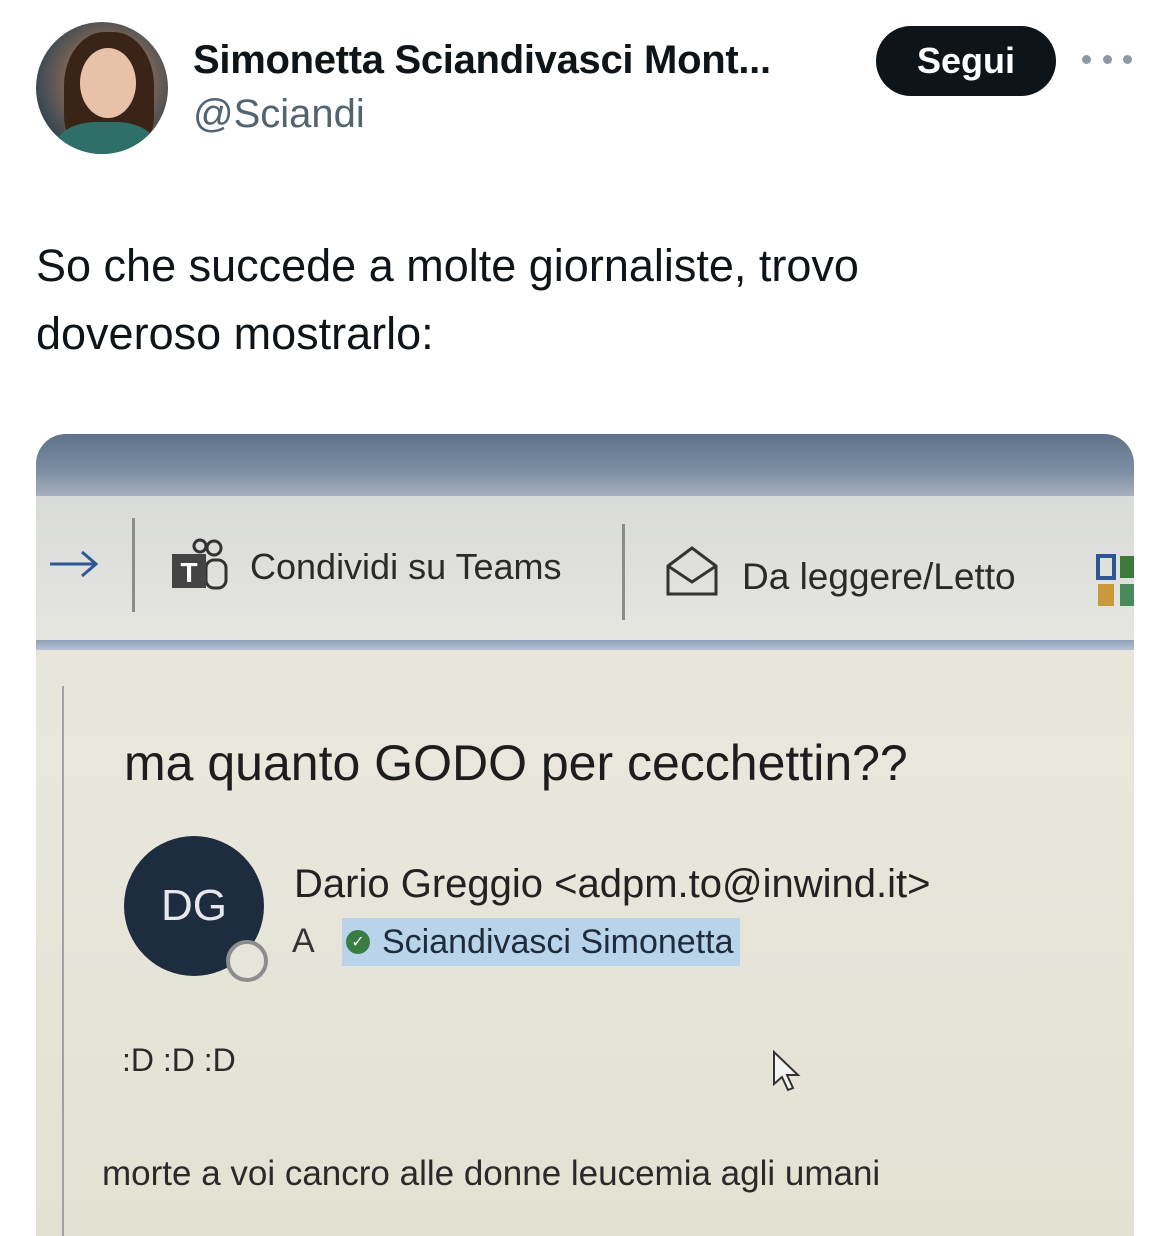 This screenshot has height=1236, width=1170. I want to click on more-options-icon, so click(1107, 59).